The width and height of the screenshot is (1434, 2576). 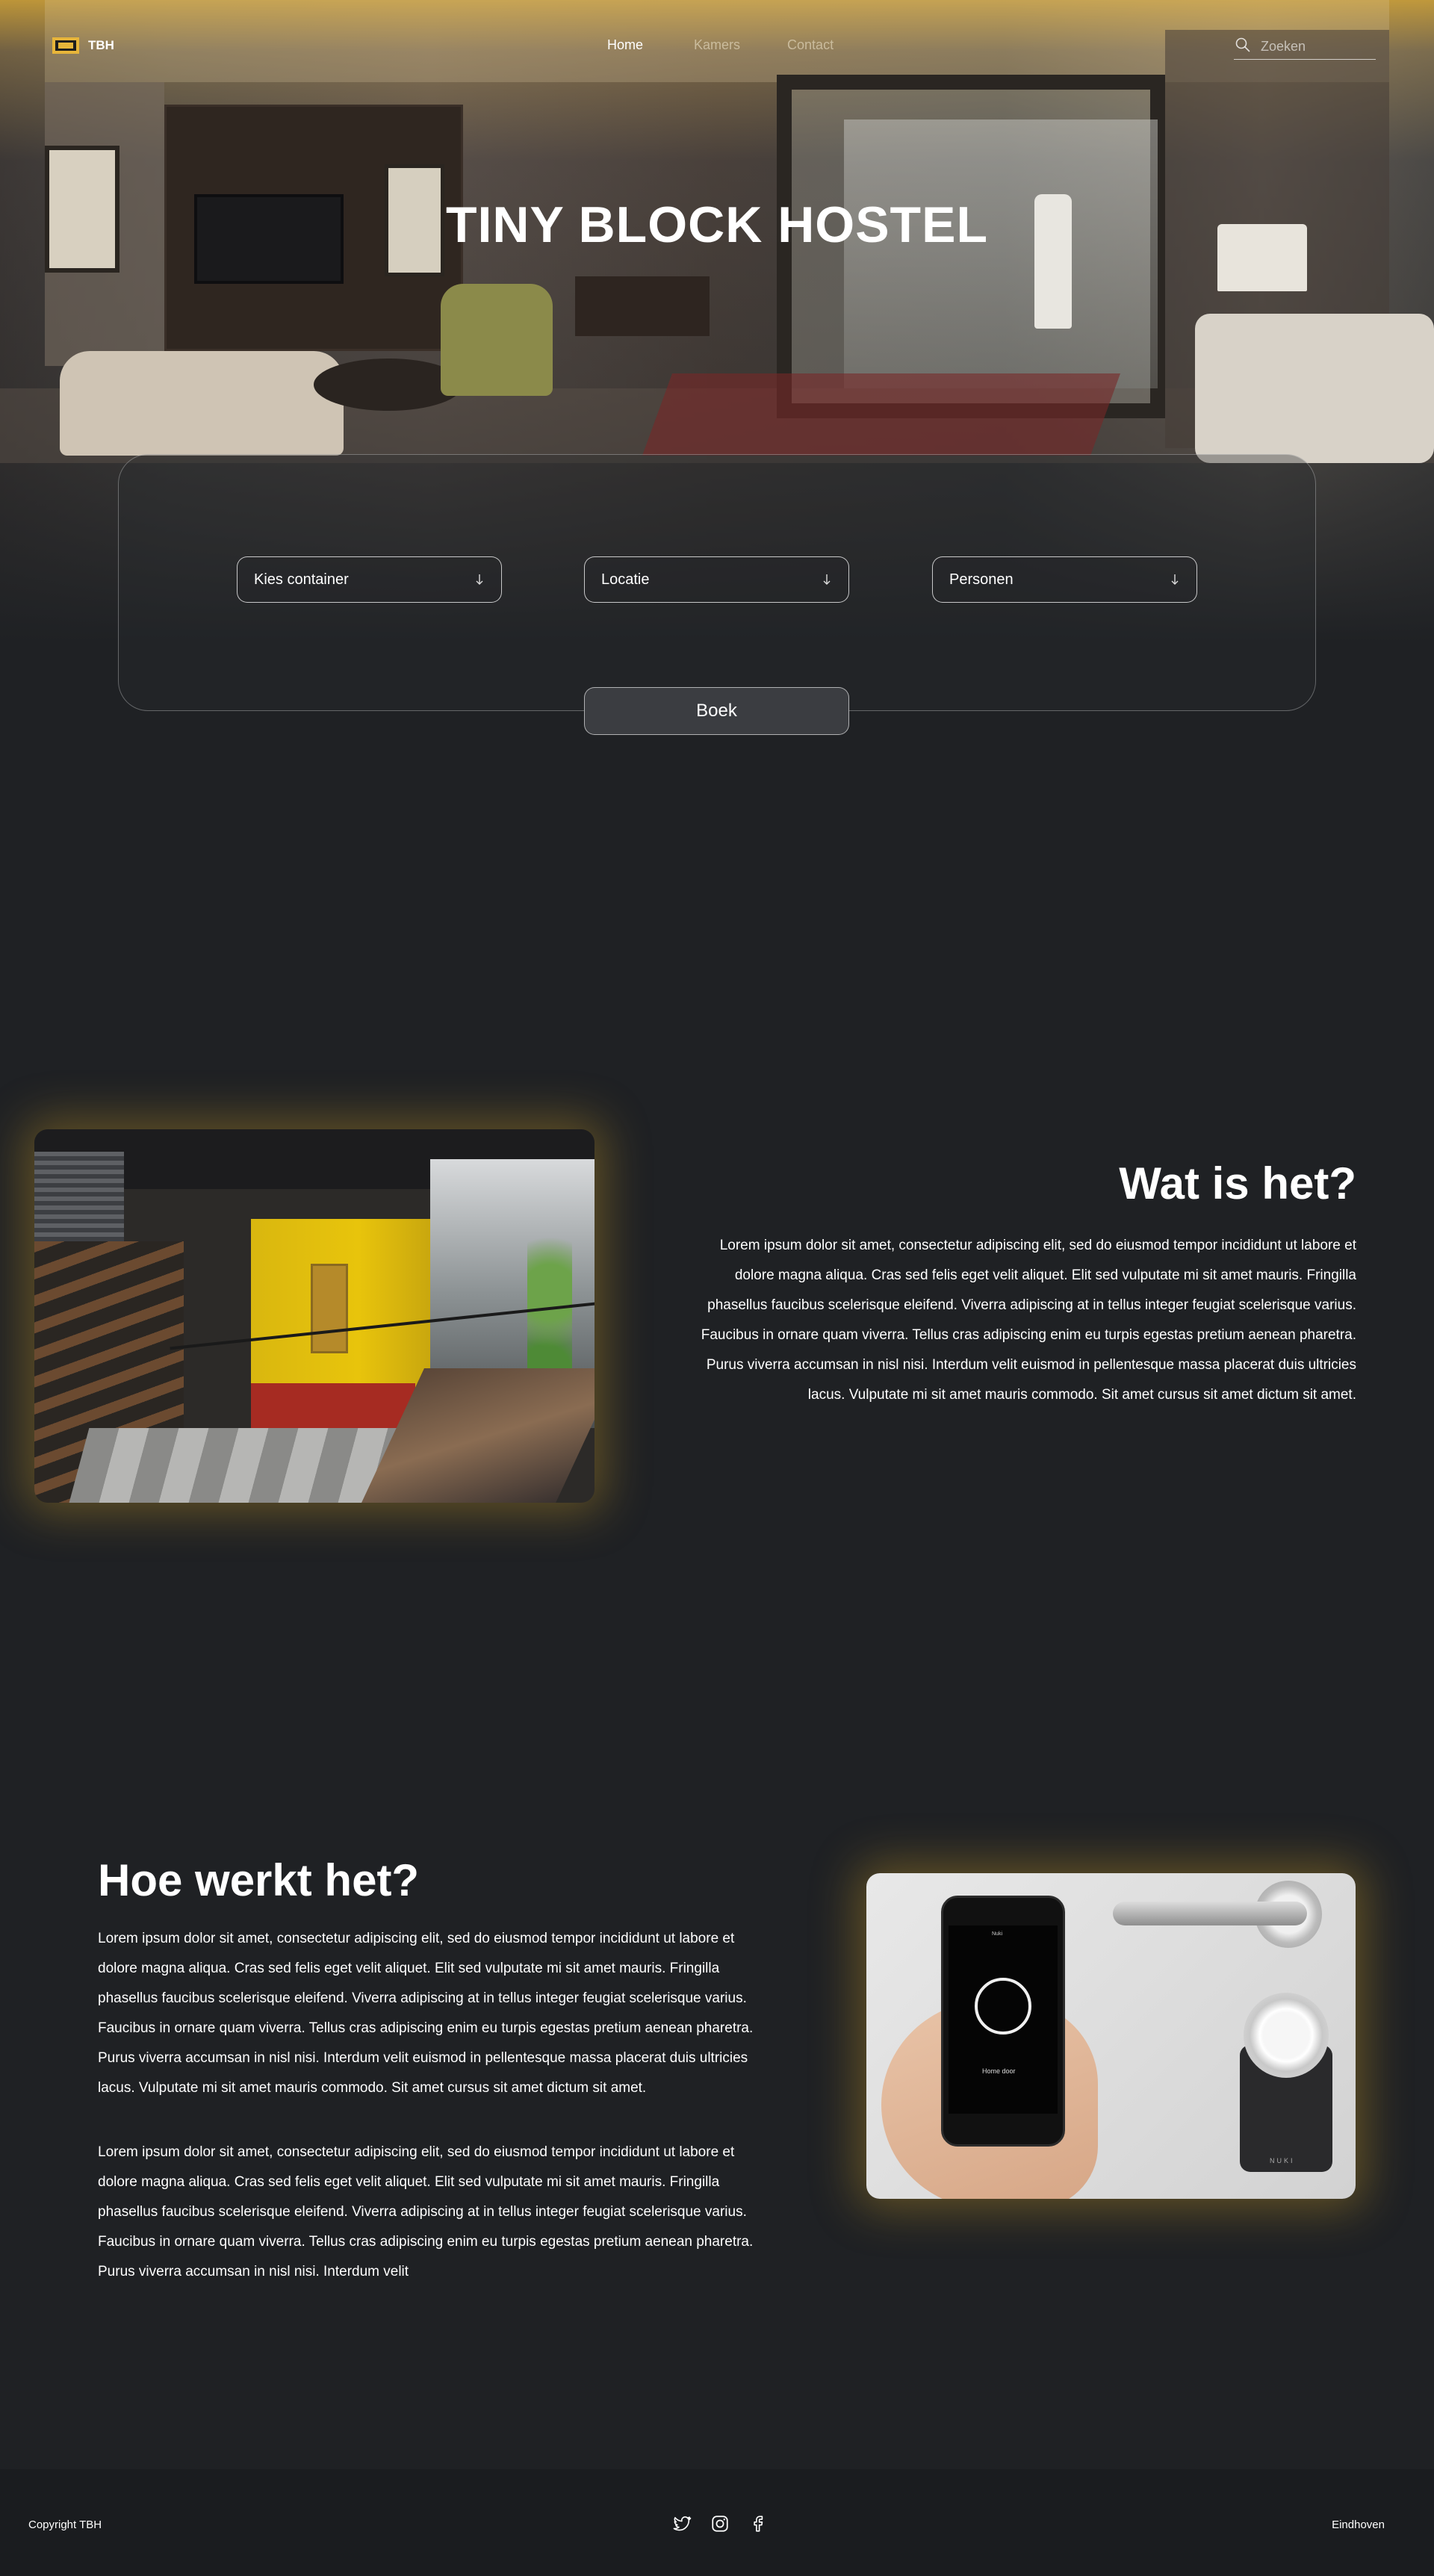 What do you see at coordinates (682, 2523) in the screenshot?
I see `twitter-icon` at bounding box center [682, 2523].